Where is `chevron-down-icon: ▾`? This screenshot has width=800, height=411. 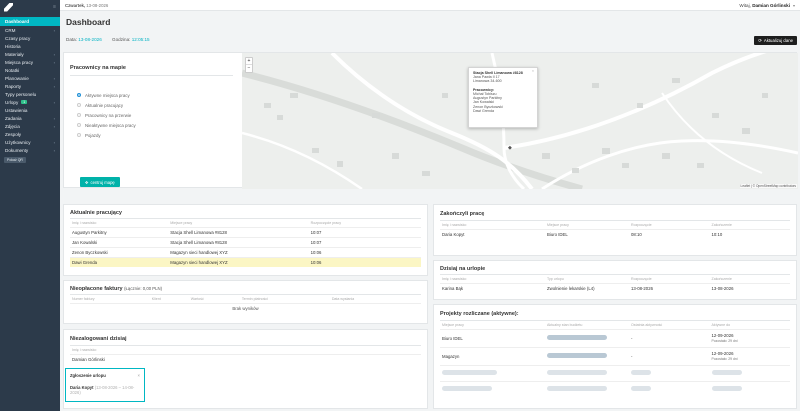 chevron-down-icon: ▾ is located at coordinates (794, 5).